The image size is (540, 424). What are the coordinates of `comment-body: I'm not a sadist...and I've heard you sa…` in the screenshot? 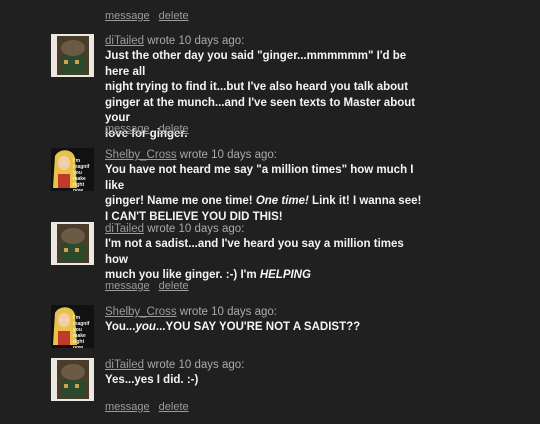 It's located at (265, 260).